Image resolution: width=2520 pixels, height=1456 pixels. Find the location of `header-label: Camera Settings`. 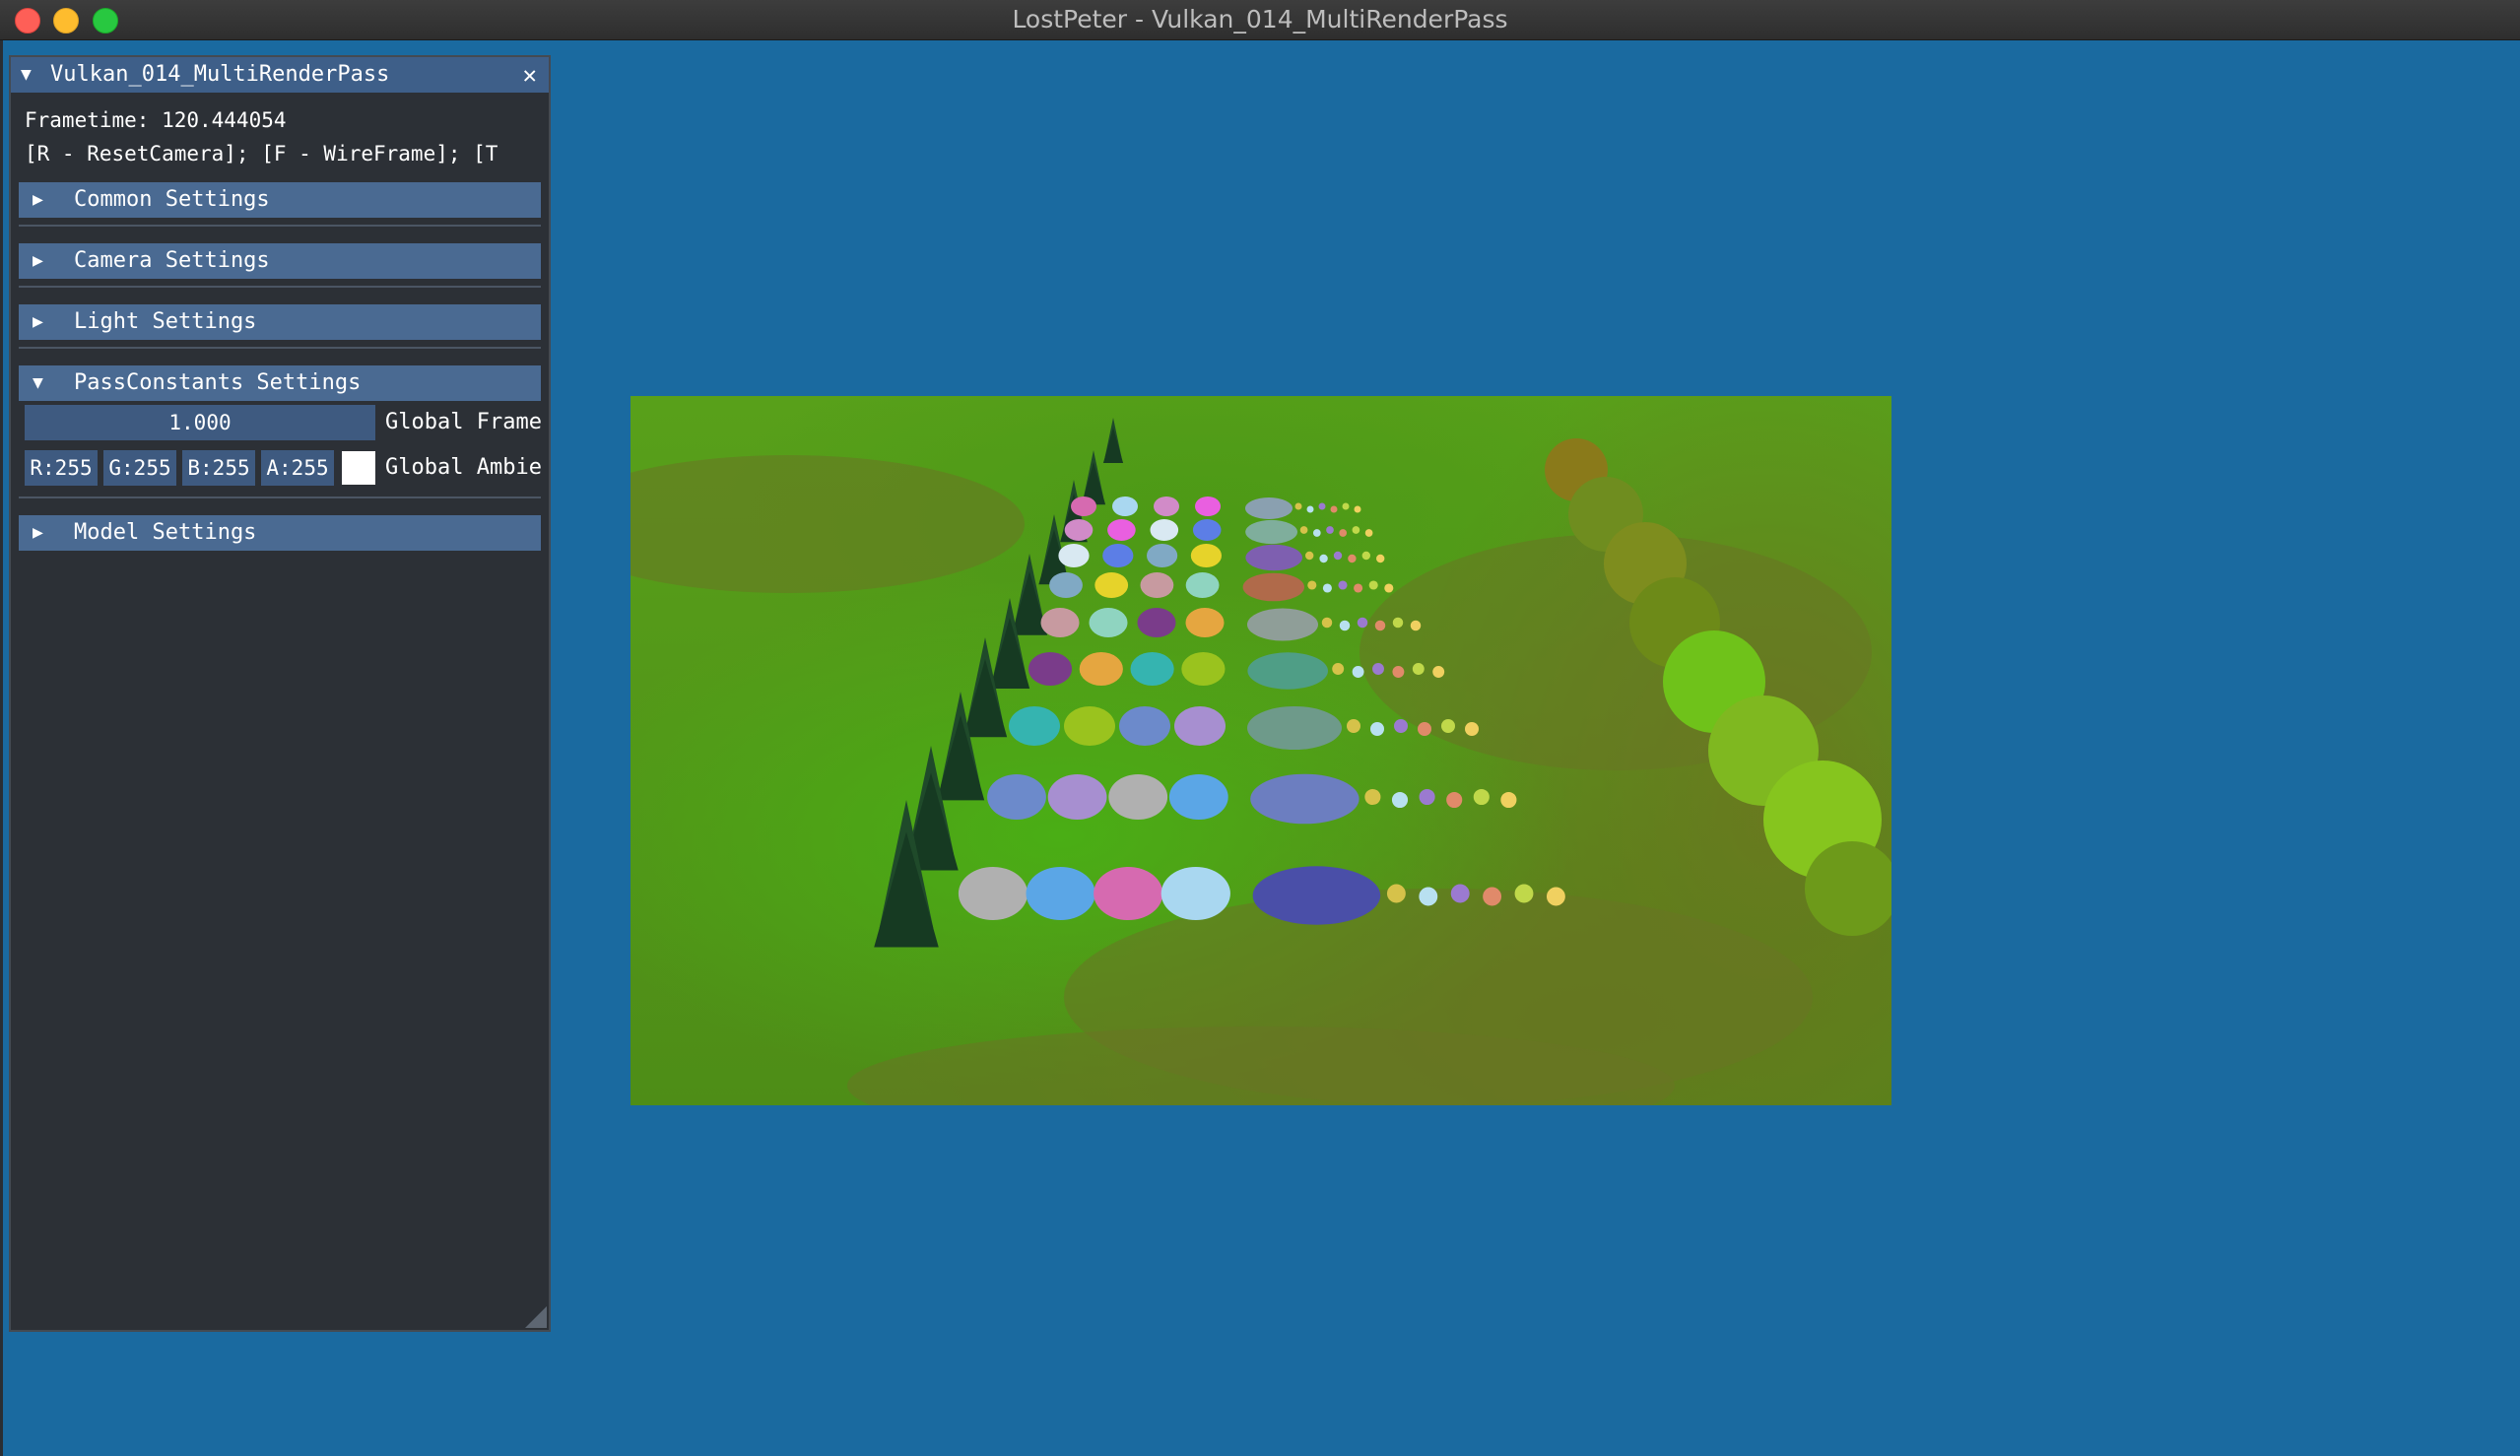

header-label: Camera Settings is located at coordinates (172, 260).